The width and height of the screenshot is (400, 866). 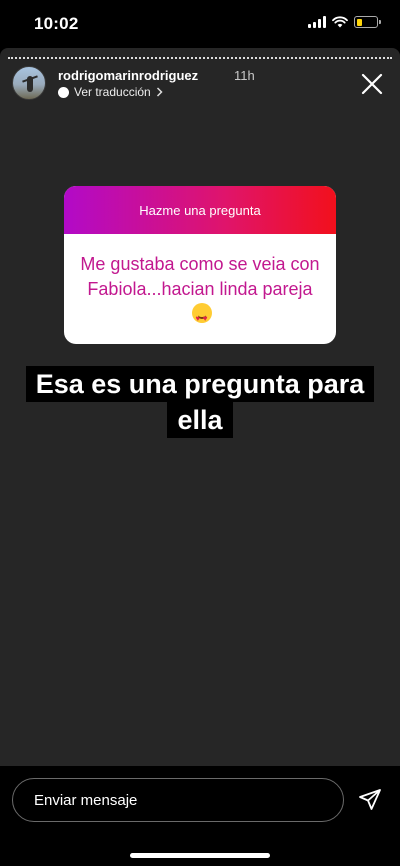 What do you see at coordinates (367, 22) in the screenshot?
I see `battery-icon` at bounding box center [367, 22].